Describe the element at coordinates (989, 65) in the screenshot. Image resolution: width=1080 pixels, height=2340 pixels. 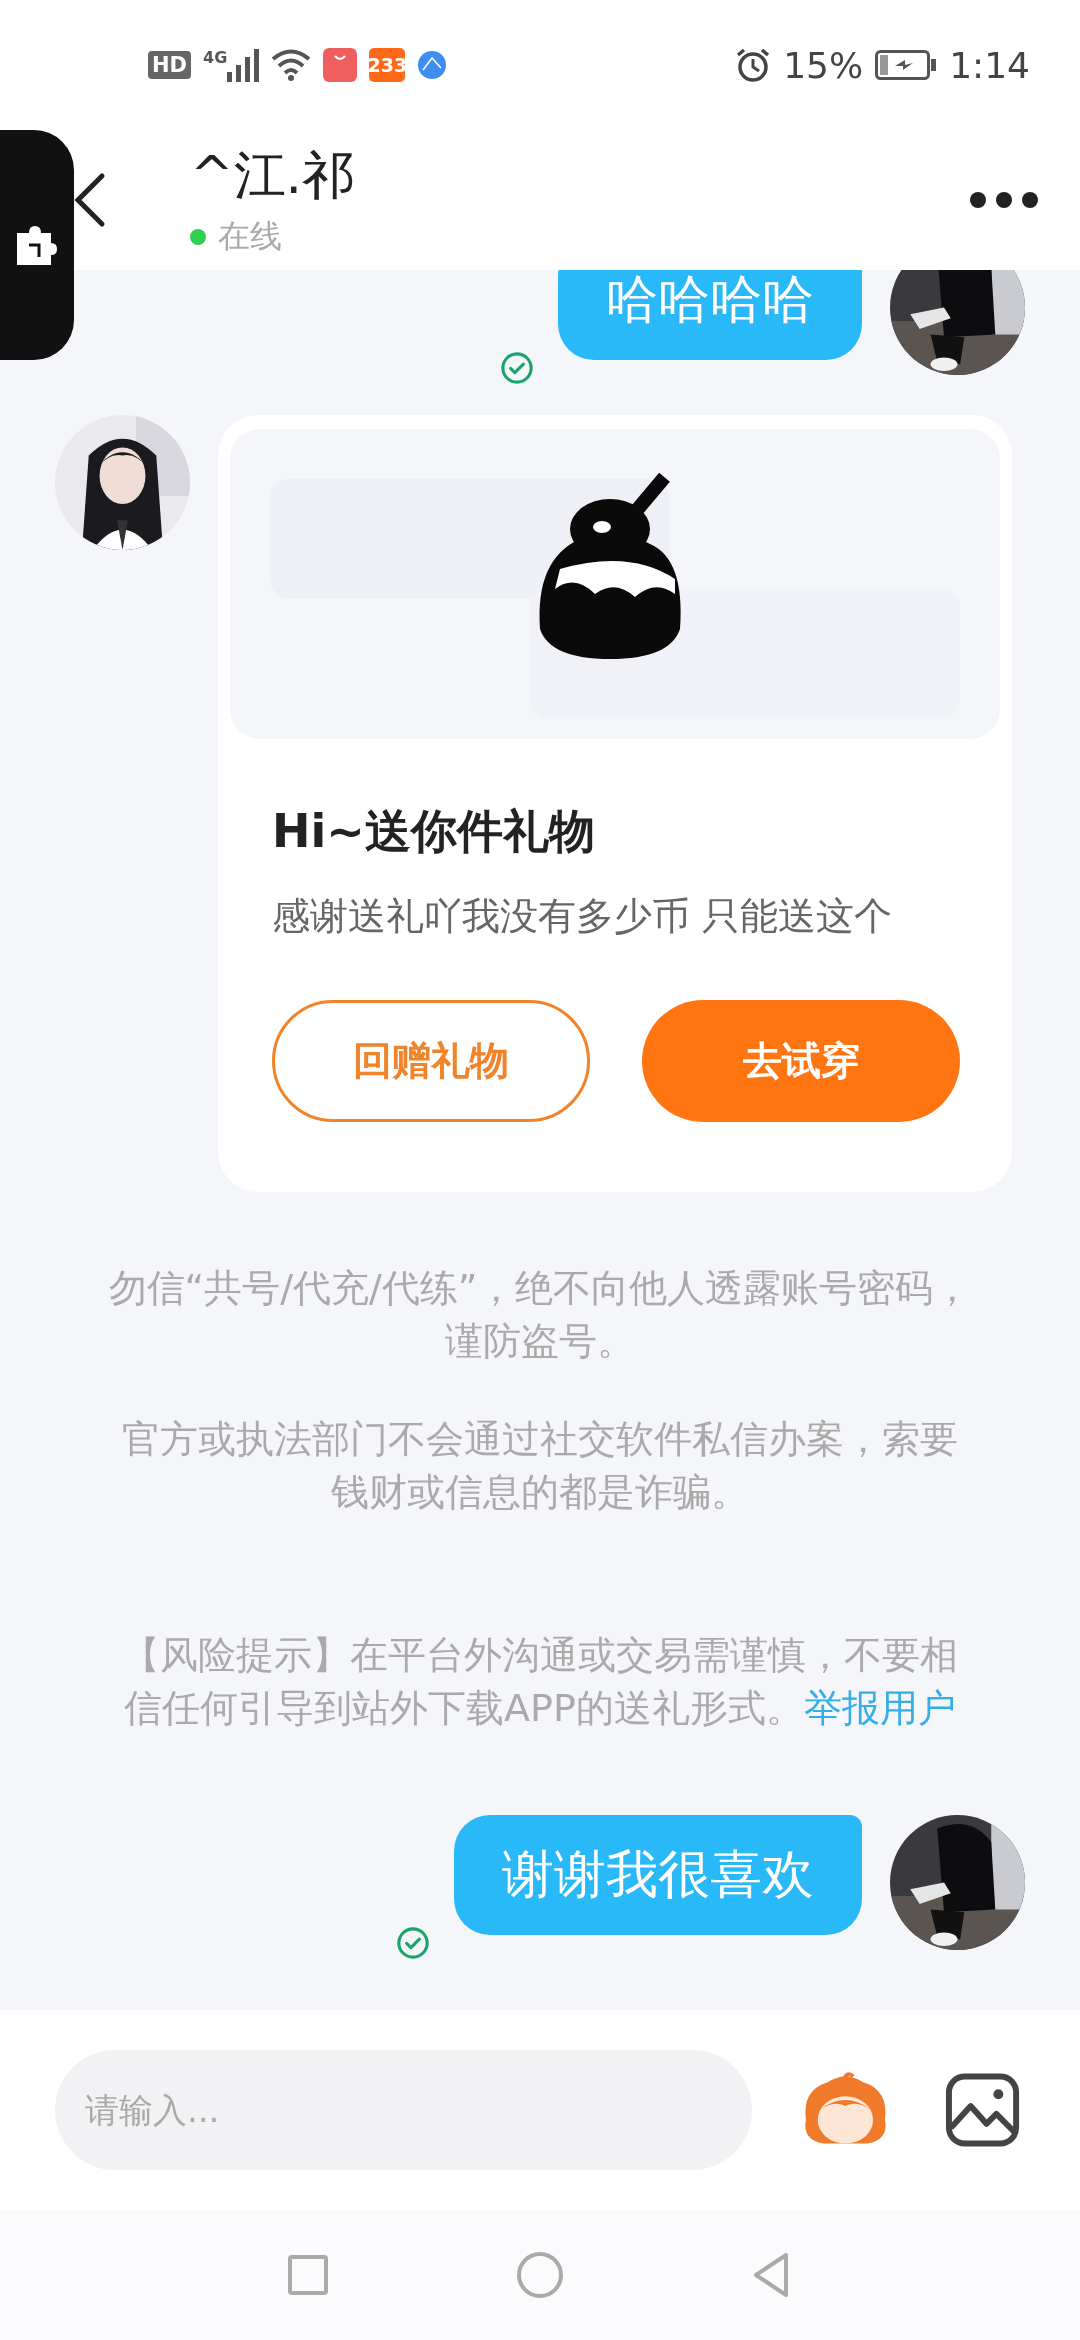
I see `clock: 1:14` at that location.